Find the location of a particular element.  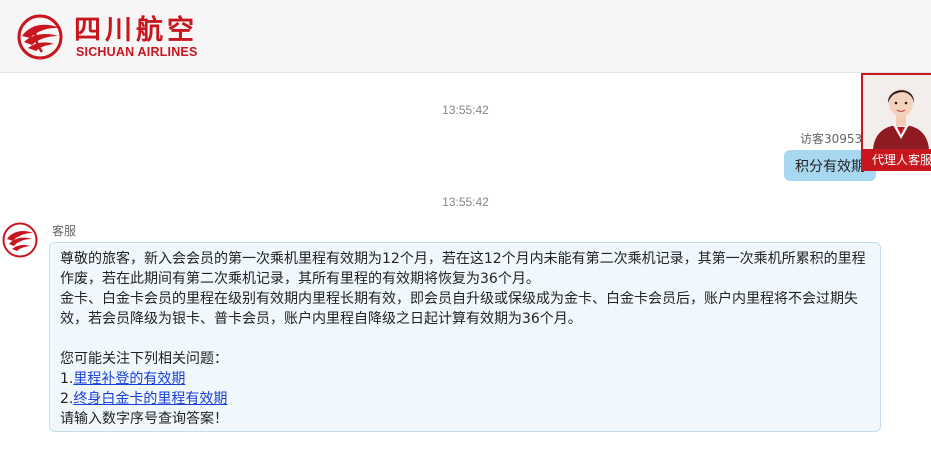

agent-photo is located at coordinates (897, 112).